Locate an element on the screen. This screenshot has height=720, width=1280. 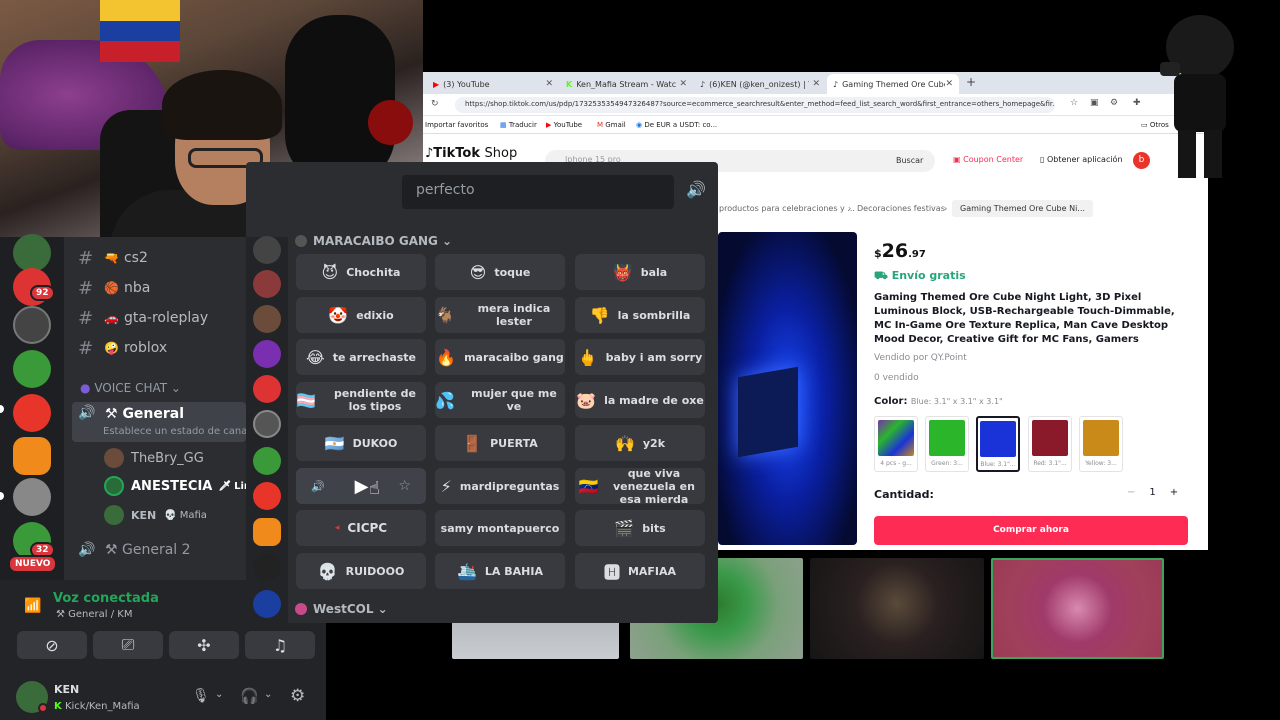
camera-off-button: ⊘ is located at coordinates (52, 645).